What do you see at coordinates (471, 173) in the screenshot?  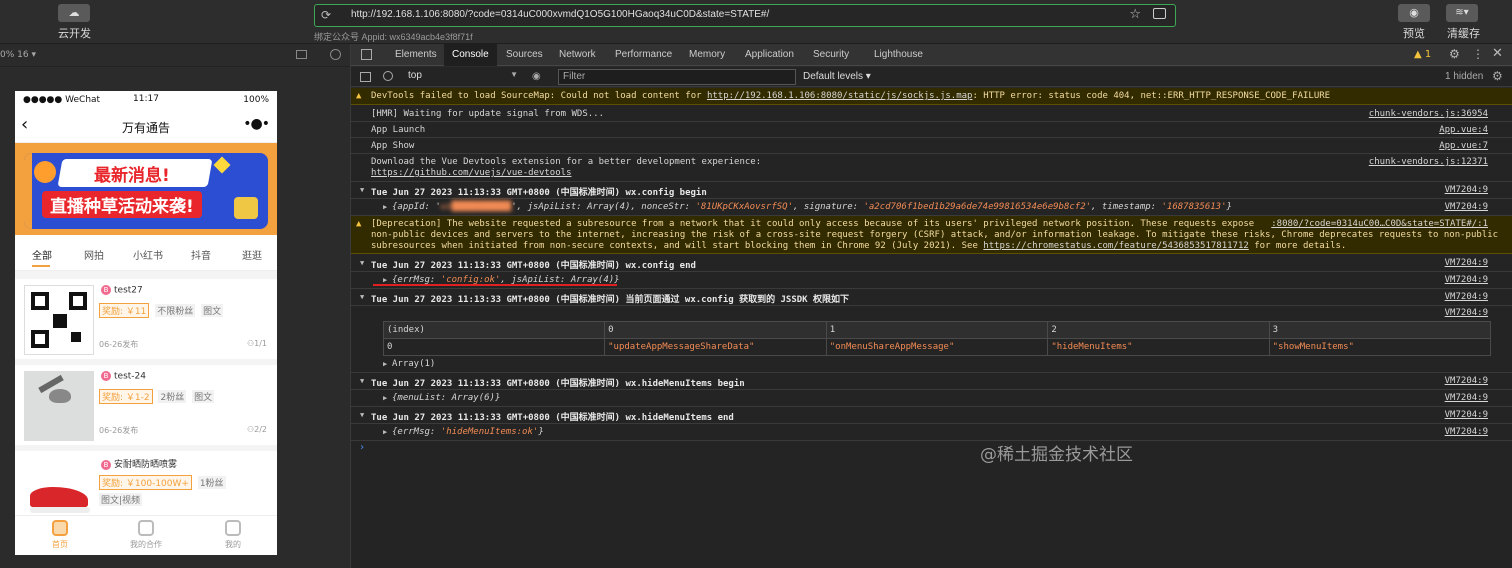 I see `vue-devtools-link: https://github.com/vuejs/vue-devtools` at bounding box center [471, 173].